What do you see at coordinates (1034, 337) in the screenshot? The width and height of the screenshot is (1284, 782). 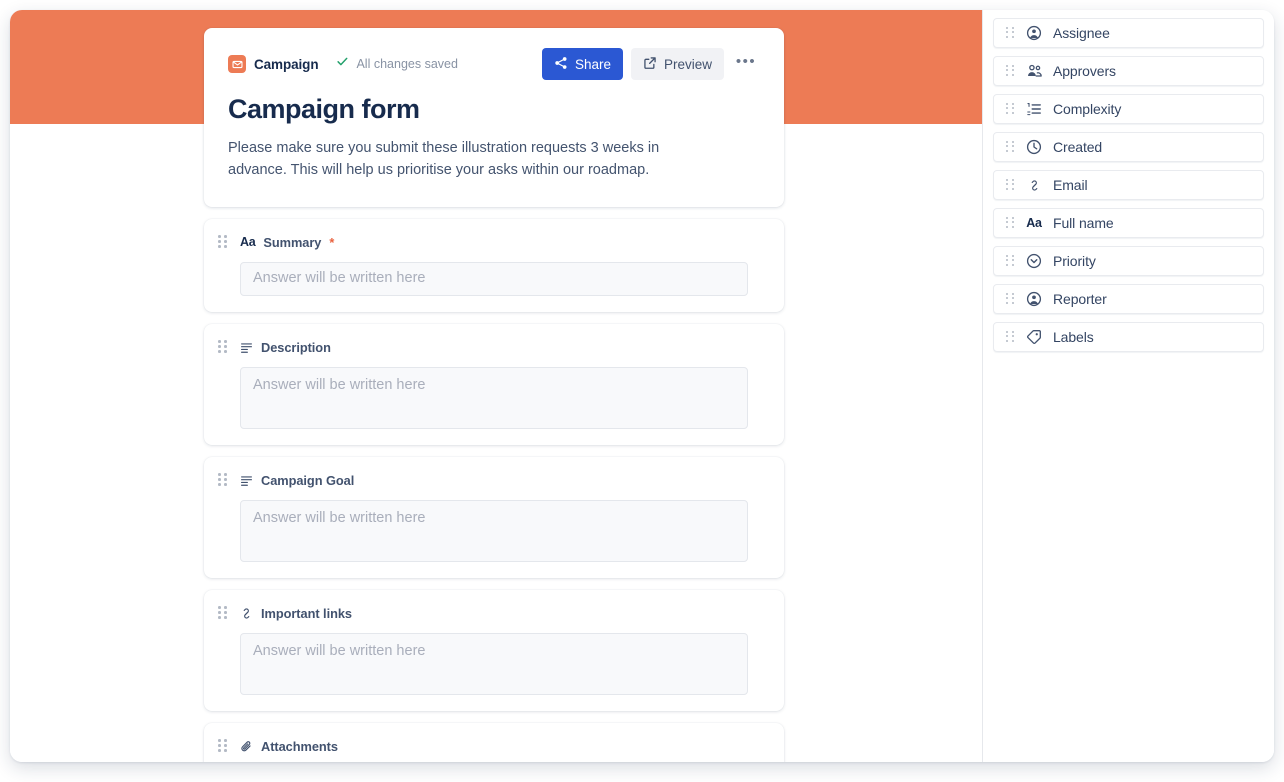 I see `tag-icon` at bounding box center [1034, 337].